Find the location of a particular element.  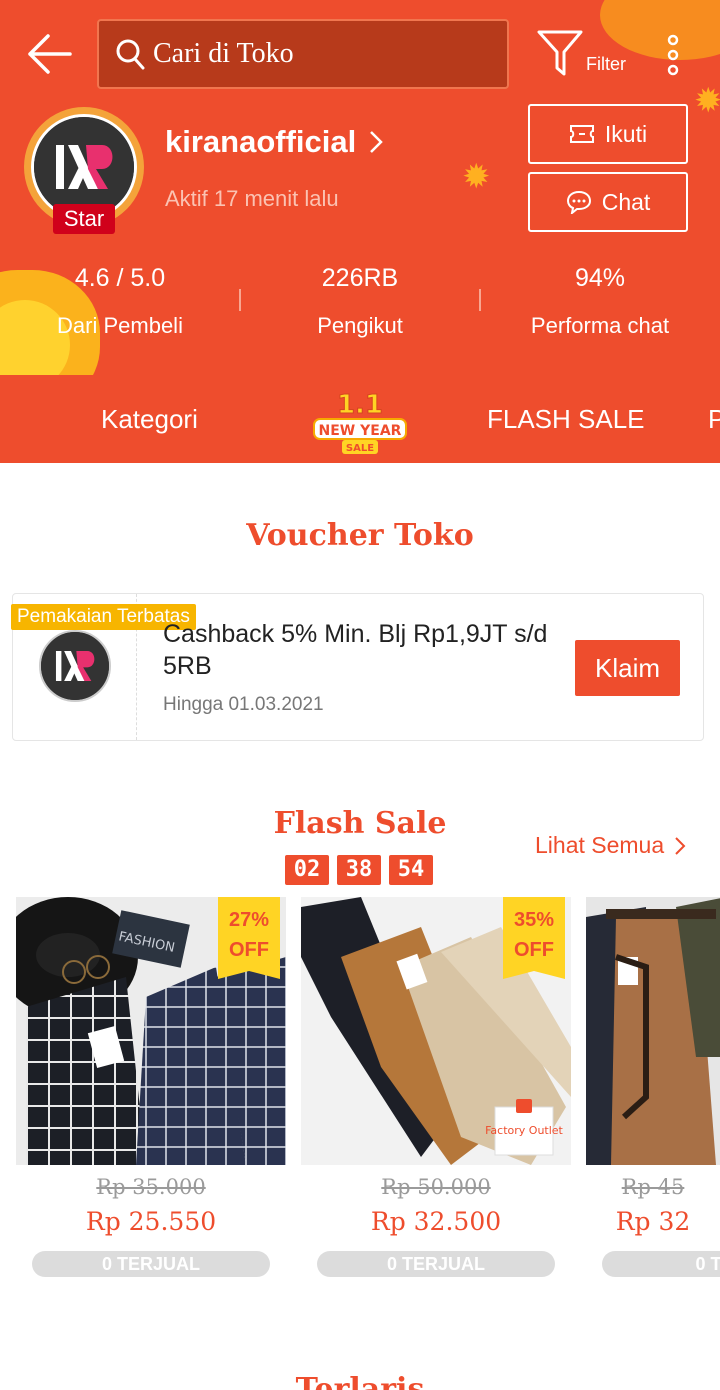

stat-value: 94% is located at coordinates (600, 278).